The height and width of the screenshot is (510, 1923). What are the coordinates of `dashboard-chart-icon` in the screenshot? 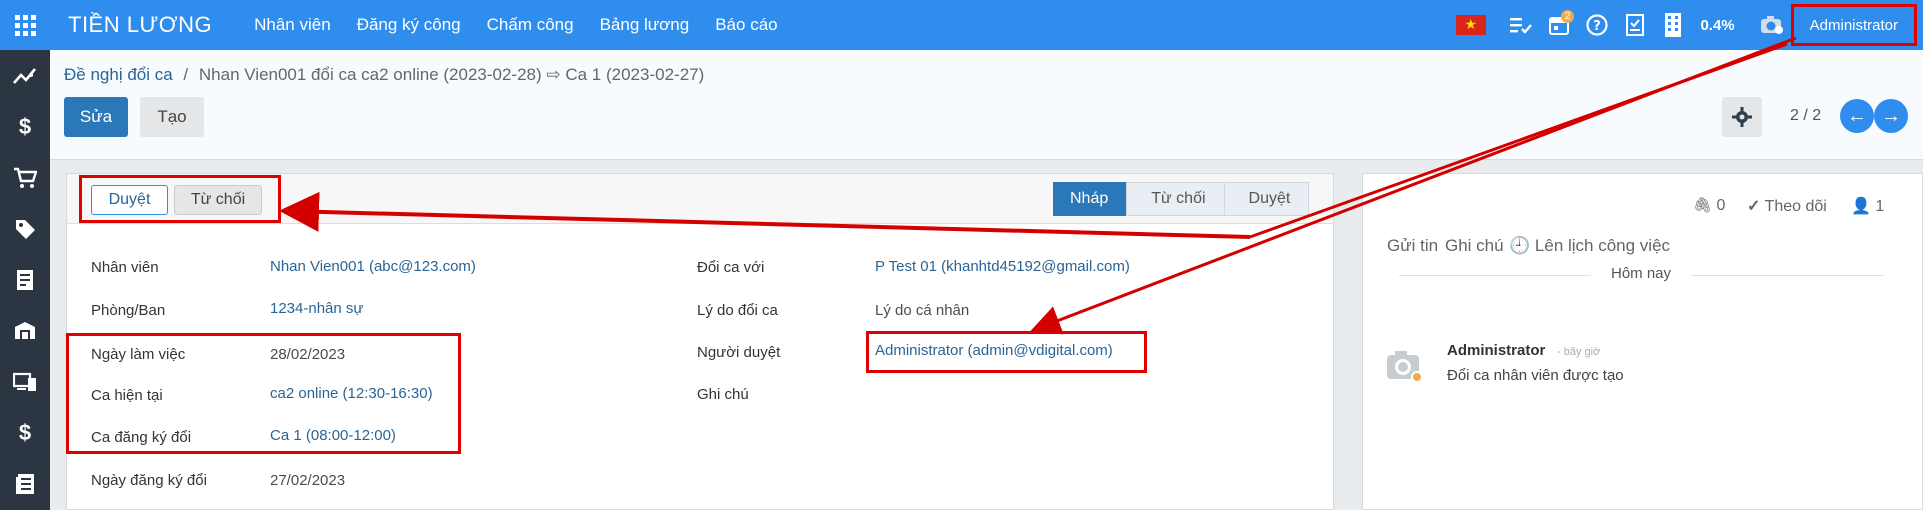 It's located at (25, 75).